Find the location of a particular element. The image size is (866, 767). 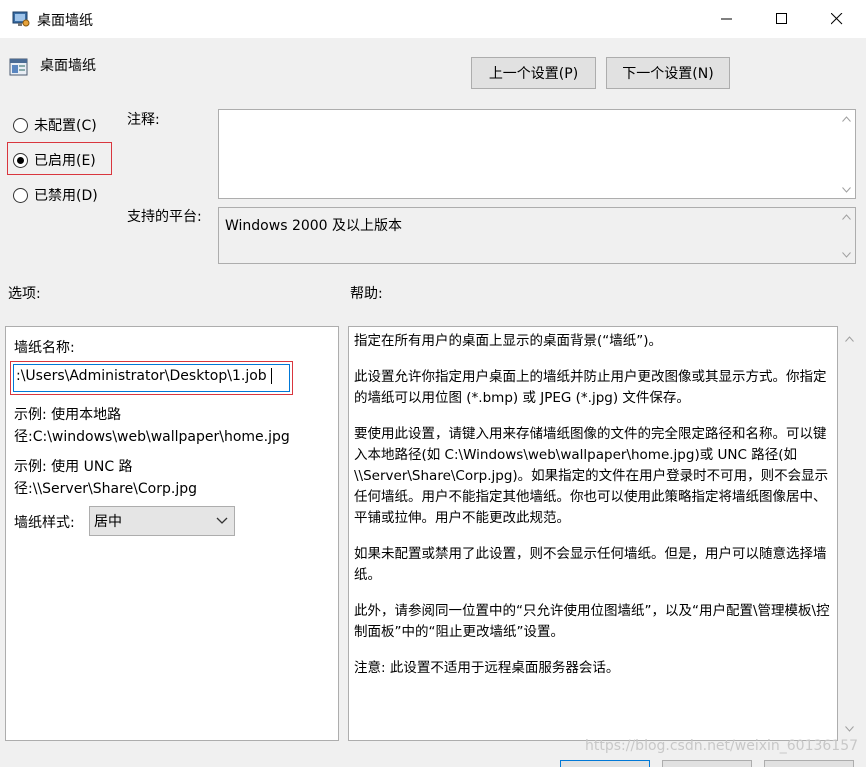

radio-label: 已启用(E) is located at coordinates (65, 161).